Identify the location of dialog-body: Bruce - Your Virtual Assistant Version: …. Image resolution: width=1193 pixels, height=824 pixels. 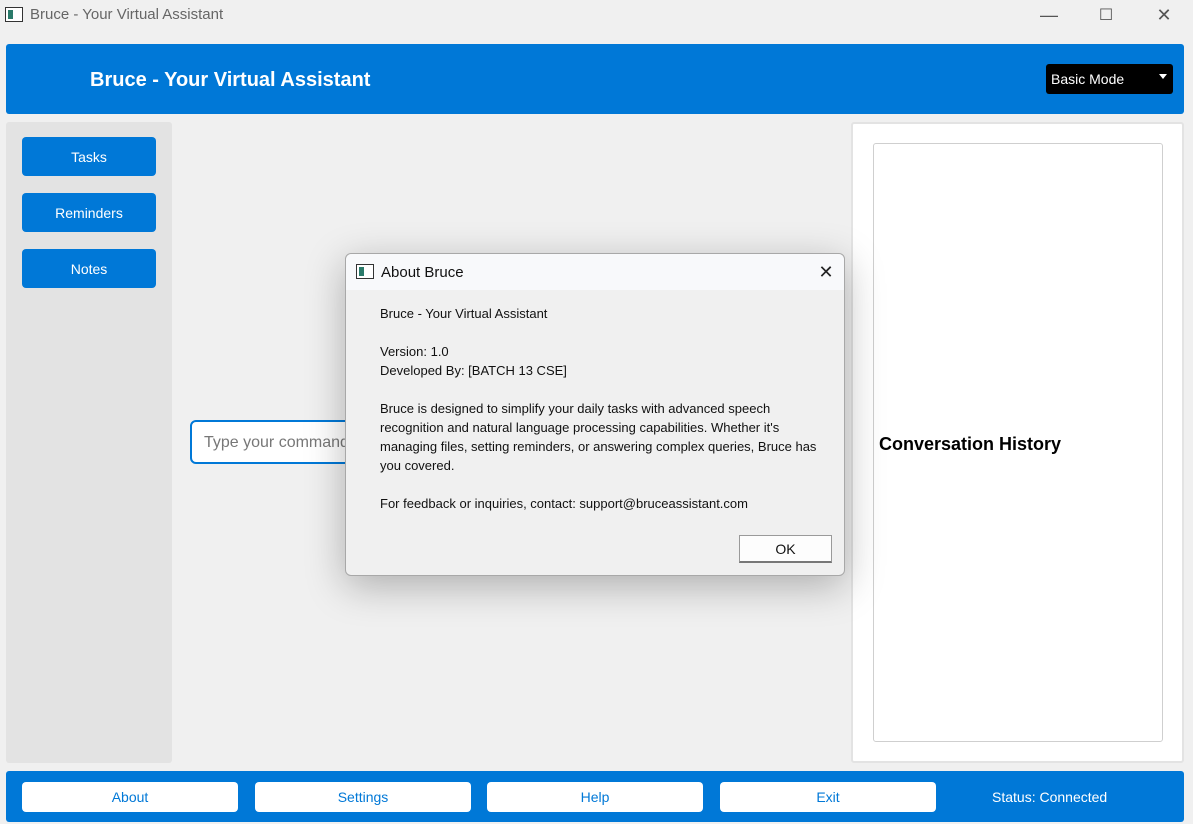
(600, 418).